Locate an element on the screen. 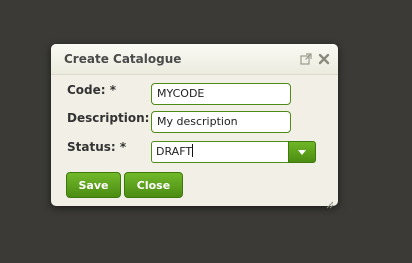 The width and height of the screenshot is (412, 263). description-field is located at coordinates (221, 122).